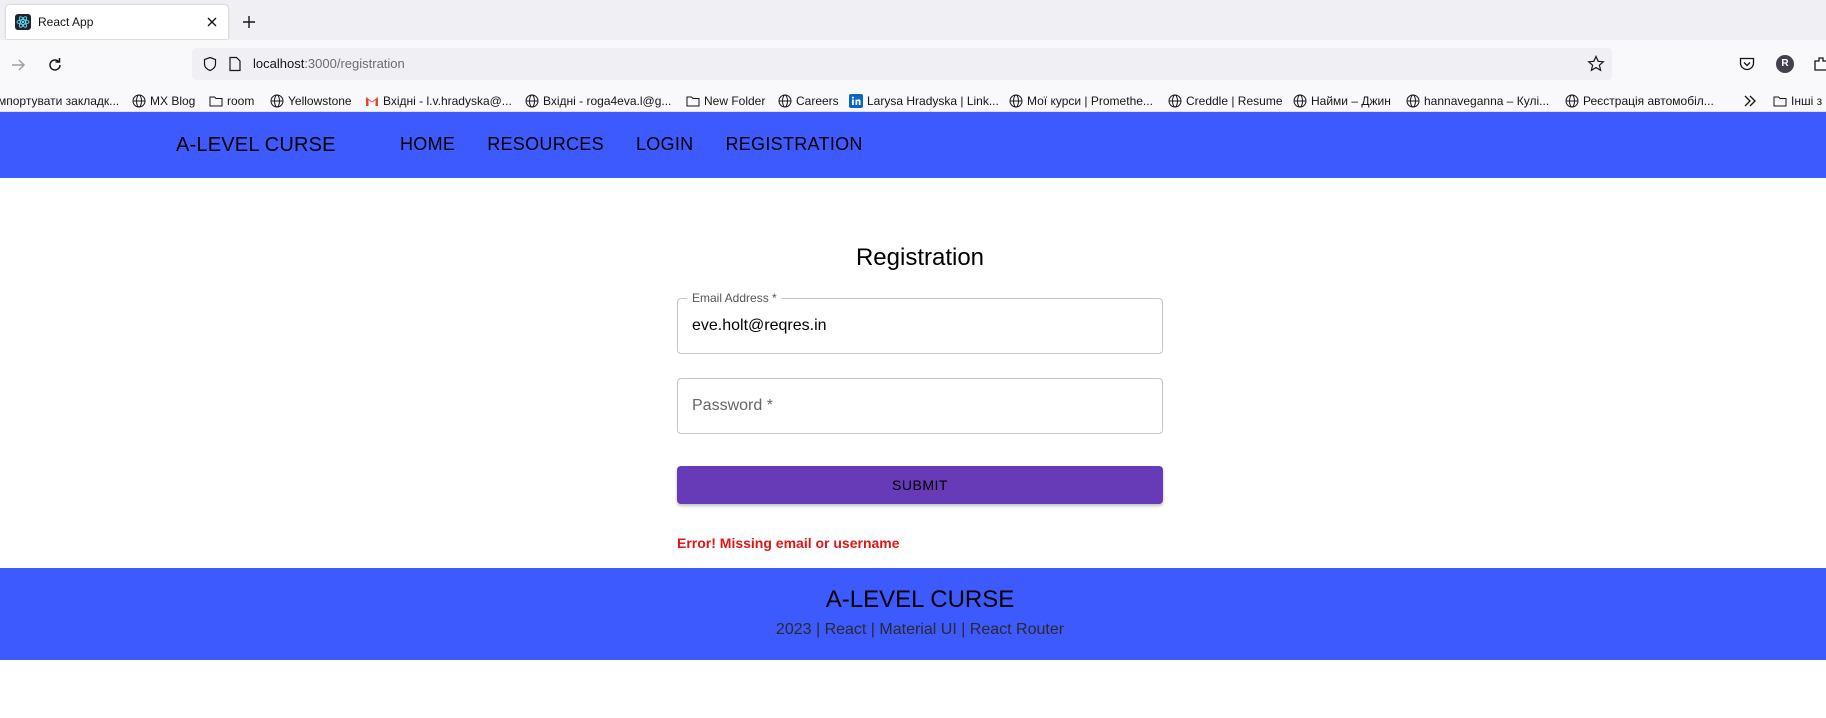 The image size is (1826, 718). I want to click on account-avatar: R, so click(1785, 64).